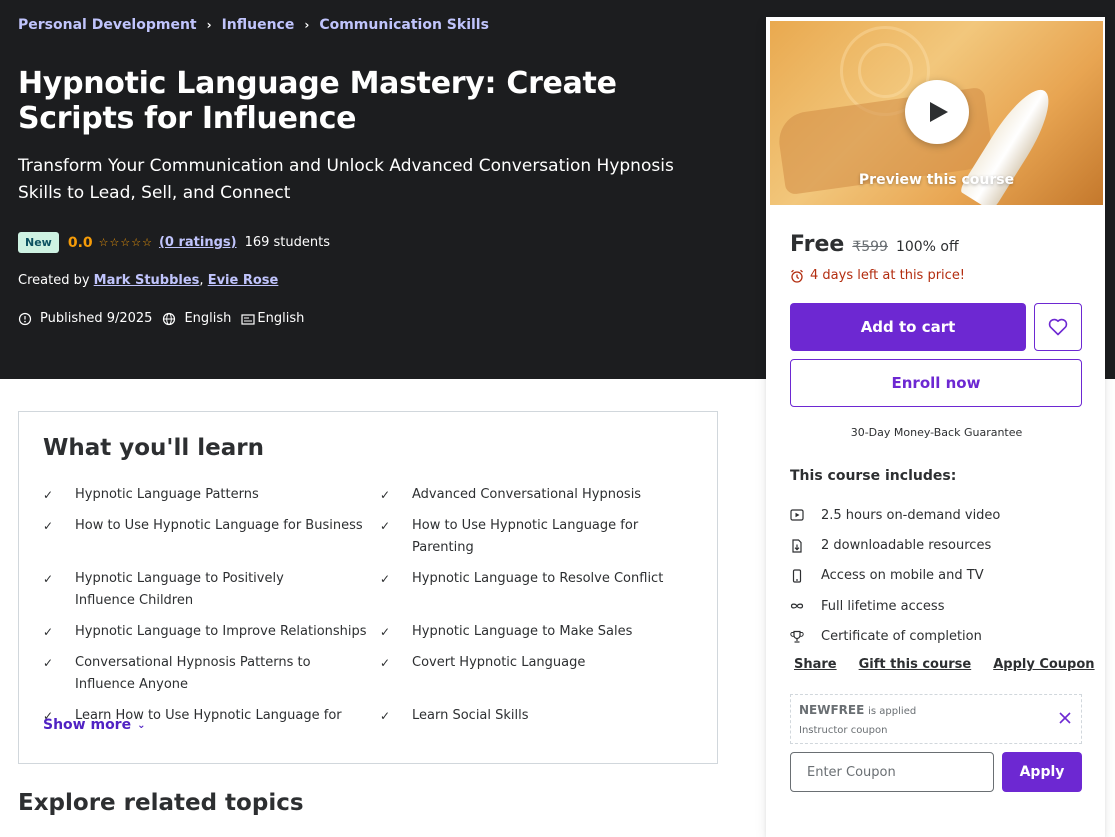 This screenshot has height=837, width=1115. I want to click on breadcrumb-item: Influence, so click(258, 25).